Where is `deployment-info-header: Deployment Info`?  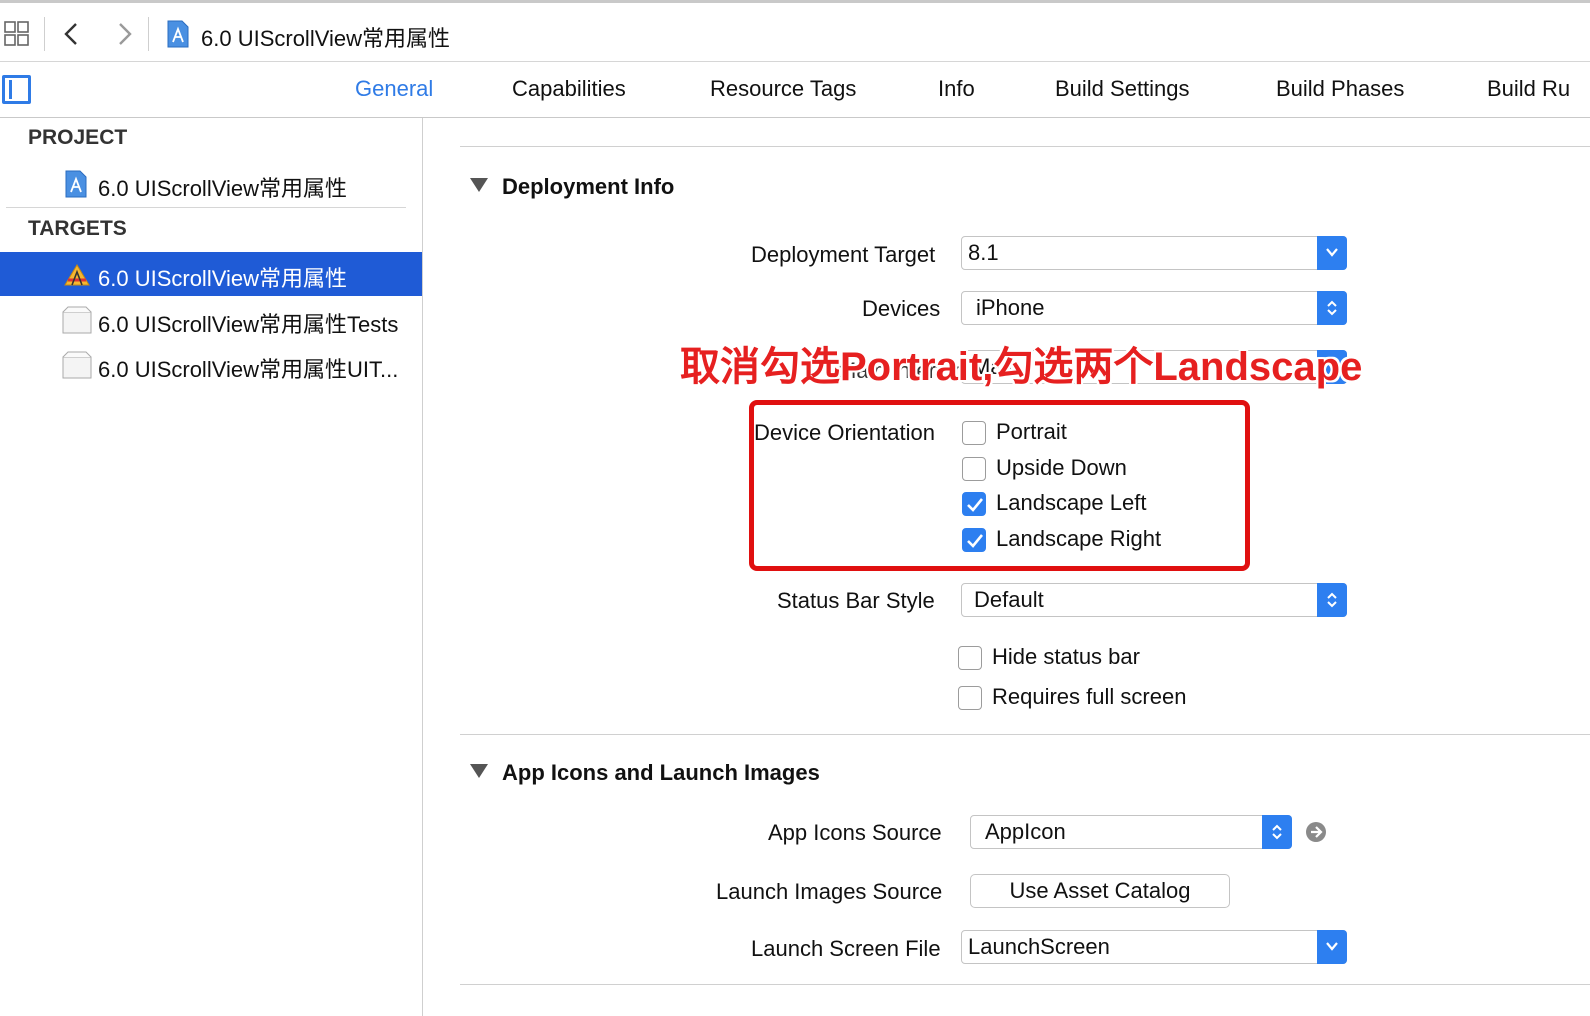
deployment-info-header: Deployment Info is located at coordinates (572, 187).